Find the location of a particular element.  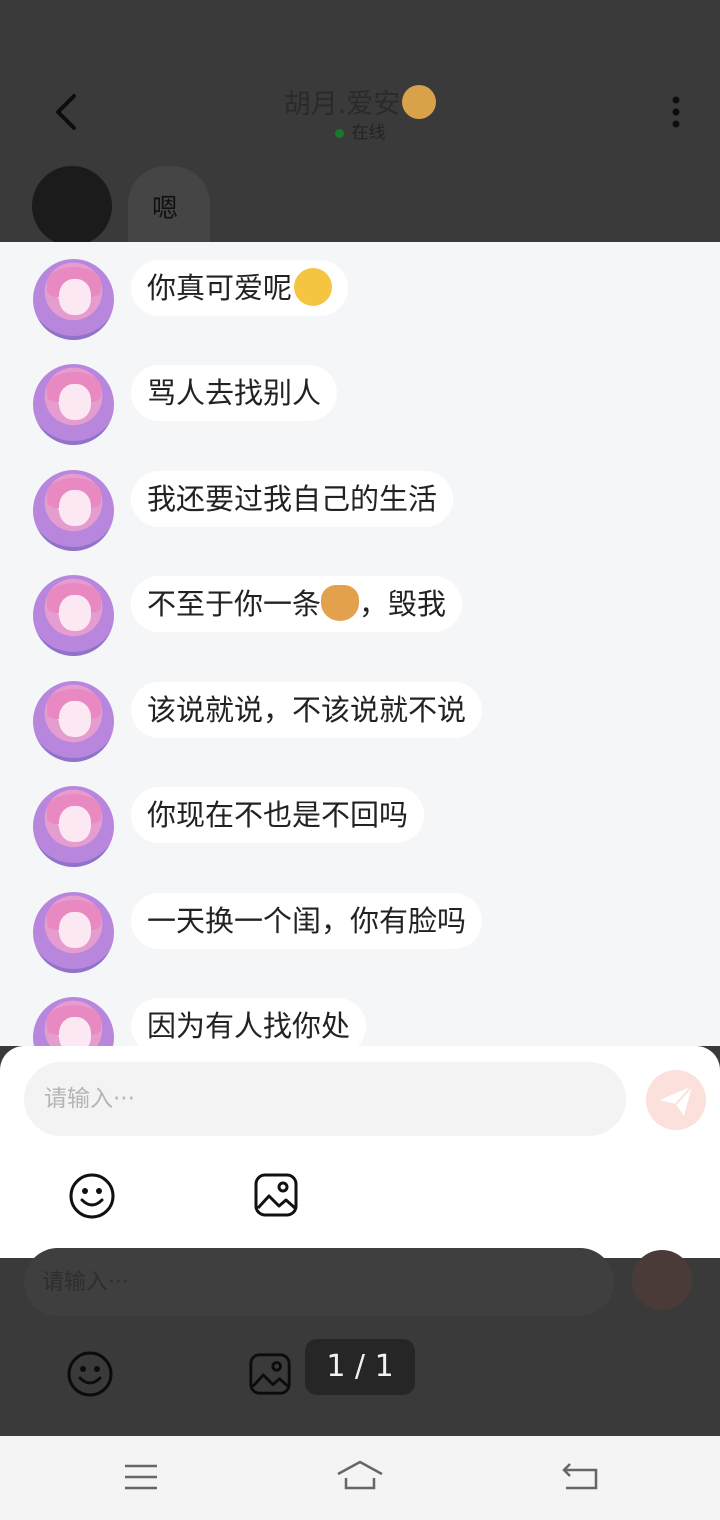

message-bubble: 该说就说，不该说就不说 is located at coordinates (307, 710).